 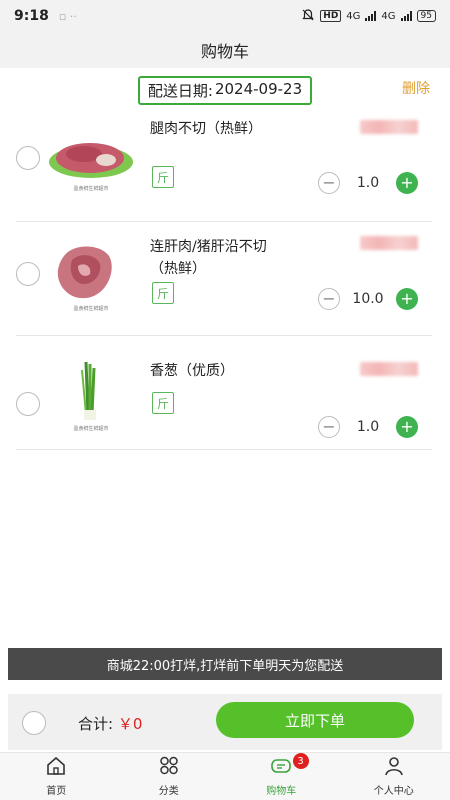 What do you see at coordinates (168, 791) in the screenshot?
I see `tab-category-label: 分类` at bounding box center [168, 791].